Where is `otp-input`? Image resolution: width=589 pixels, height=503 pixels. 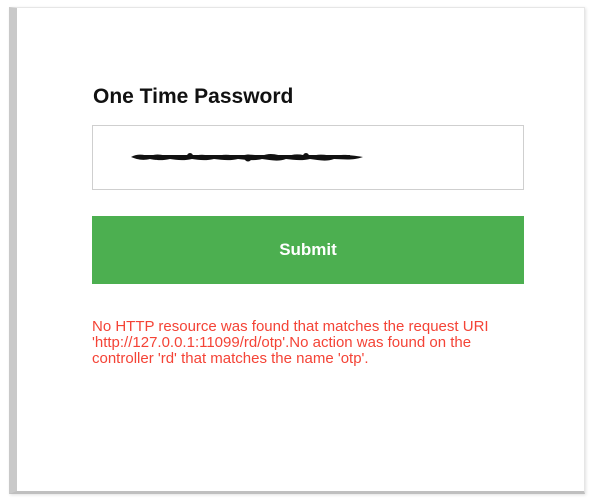
otp-input is located at coordinates (308, 157).